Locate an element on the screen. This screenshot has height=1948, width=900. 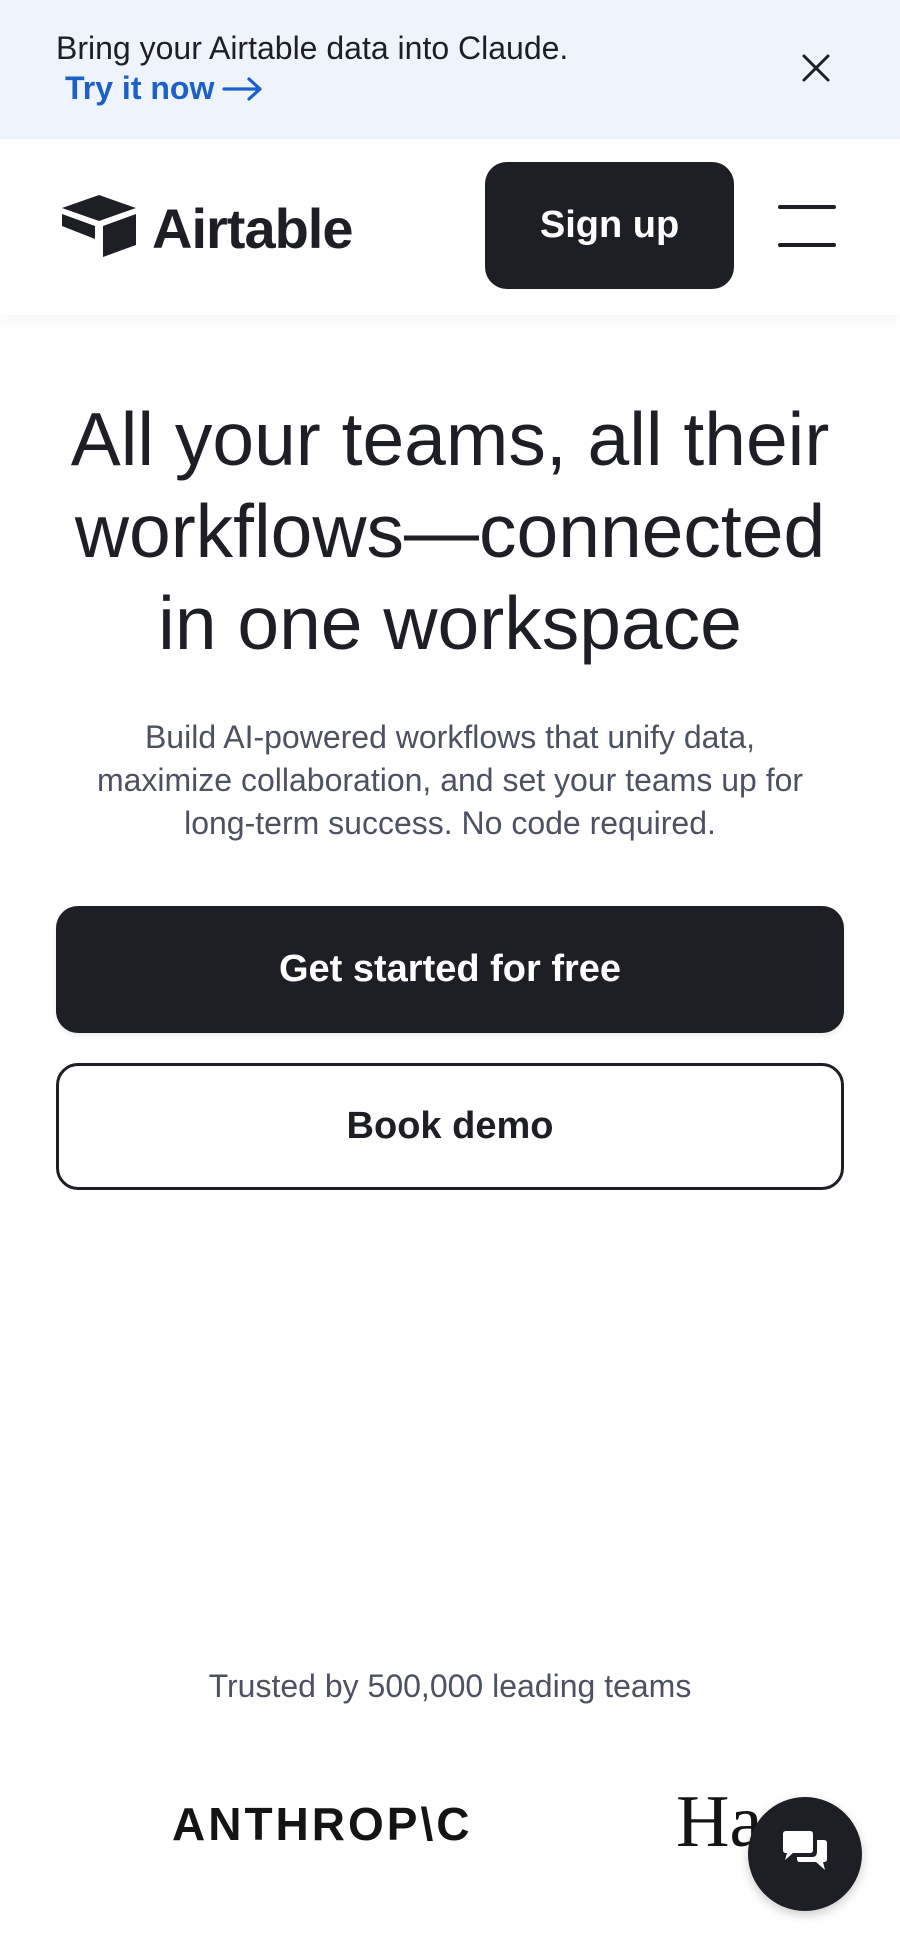
close-banner-button is located at coordinates (816, 70).